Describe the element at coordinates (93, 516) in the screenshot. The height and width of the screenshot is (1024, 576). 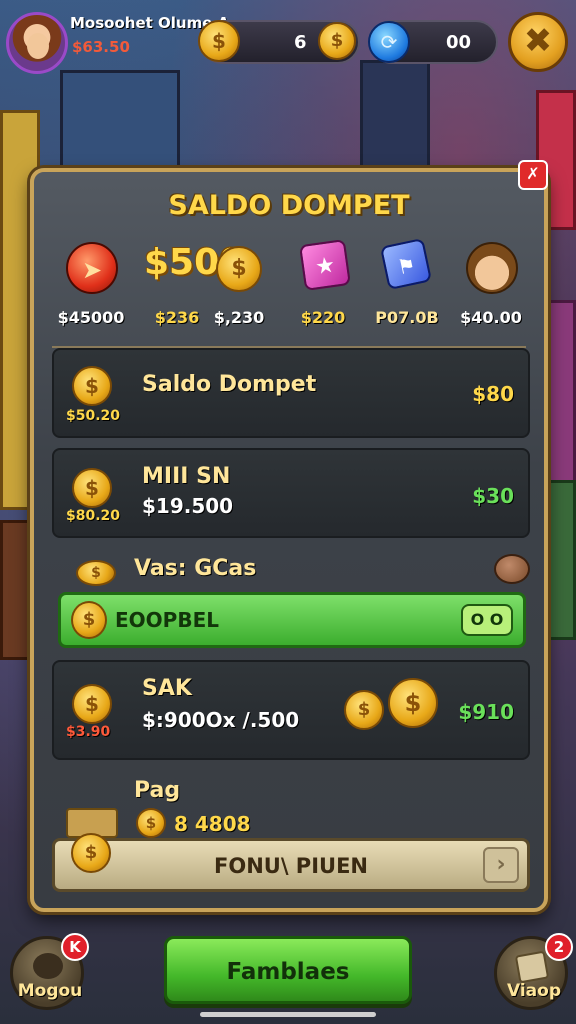
I see `row-stack-label: $80.20` at that location.